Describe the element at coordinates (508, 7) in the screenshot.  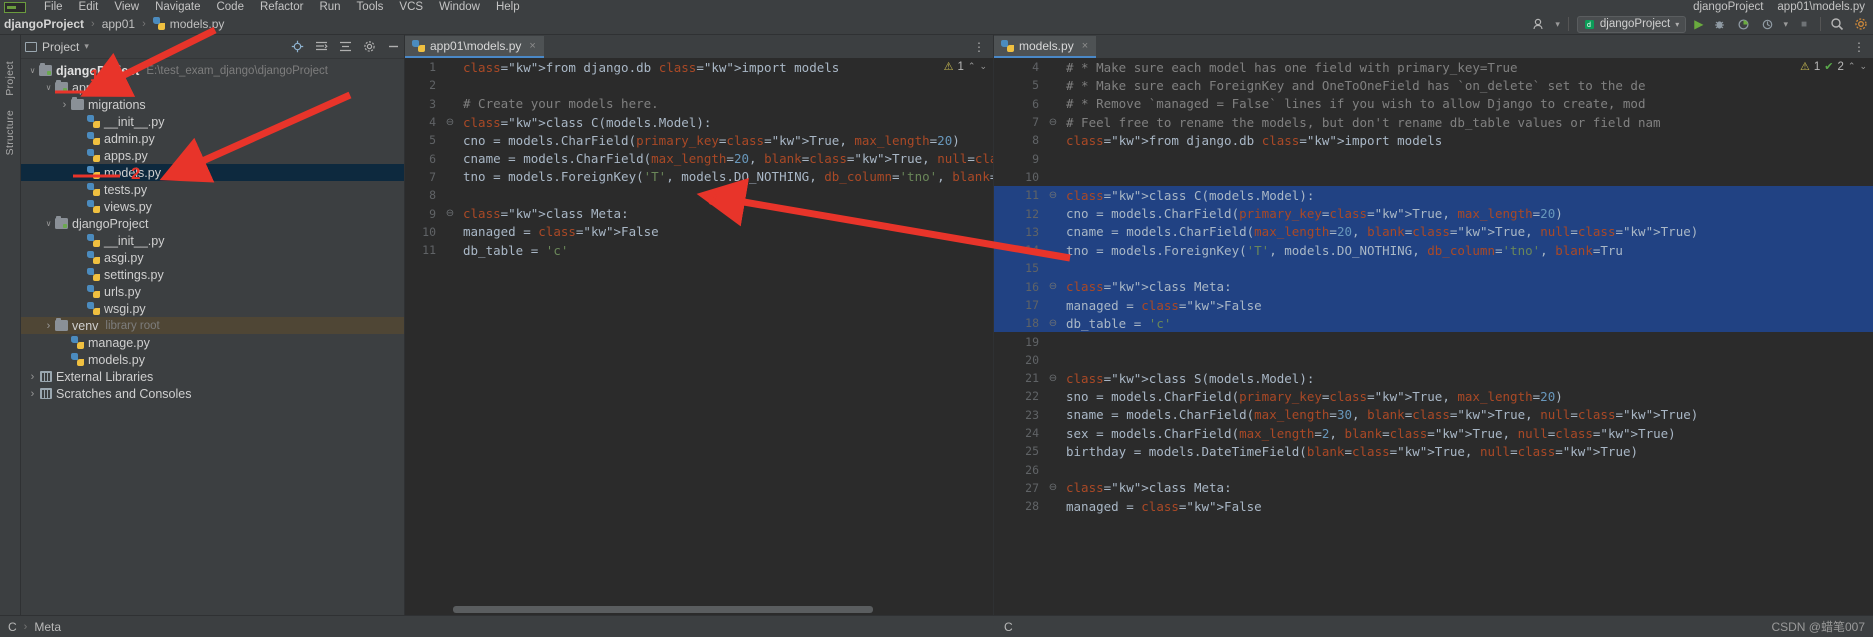
I see `menu-item-help: Help` at that location.